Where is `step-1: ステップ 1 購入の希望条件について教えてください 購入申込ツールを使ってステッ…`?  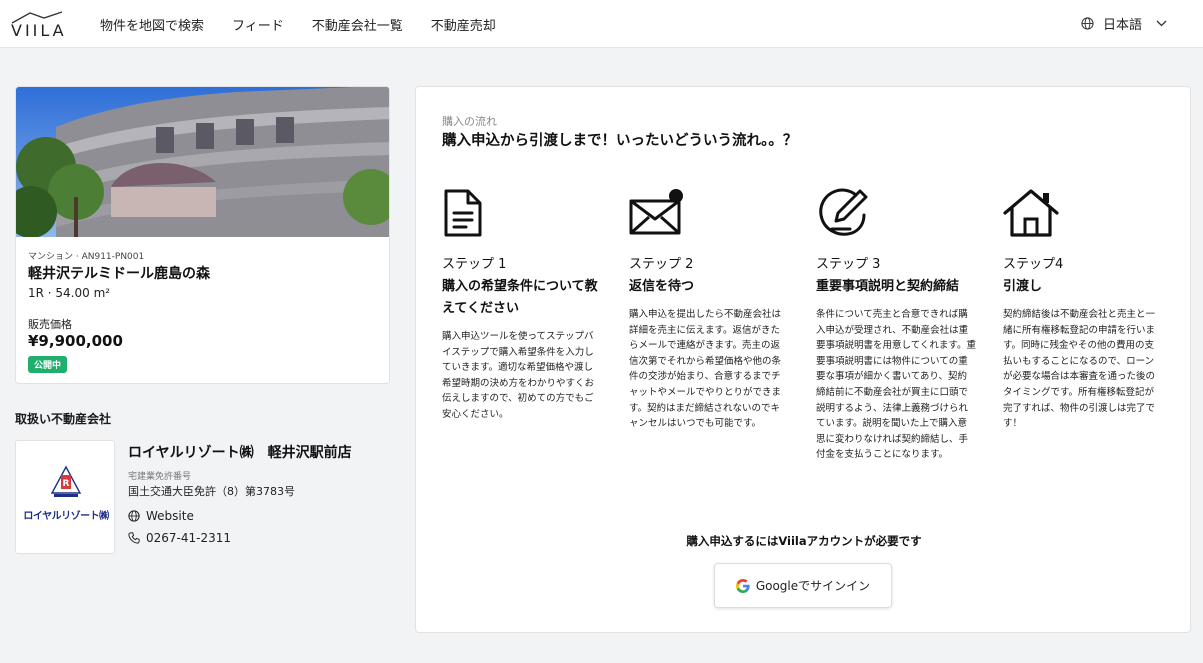 step-1: ステップ 1 購入の希望条件について教えてください 購入申込ツールを使ってステッ… is located at coordinates (522, 305).